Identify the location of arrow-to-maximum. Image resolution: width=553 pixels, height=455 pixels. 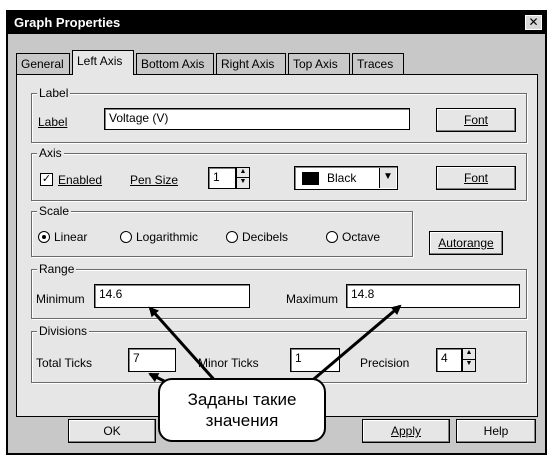
(354, 345).